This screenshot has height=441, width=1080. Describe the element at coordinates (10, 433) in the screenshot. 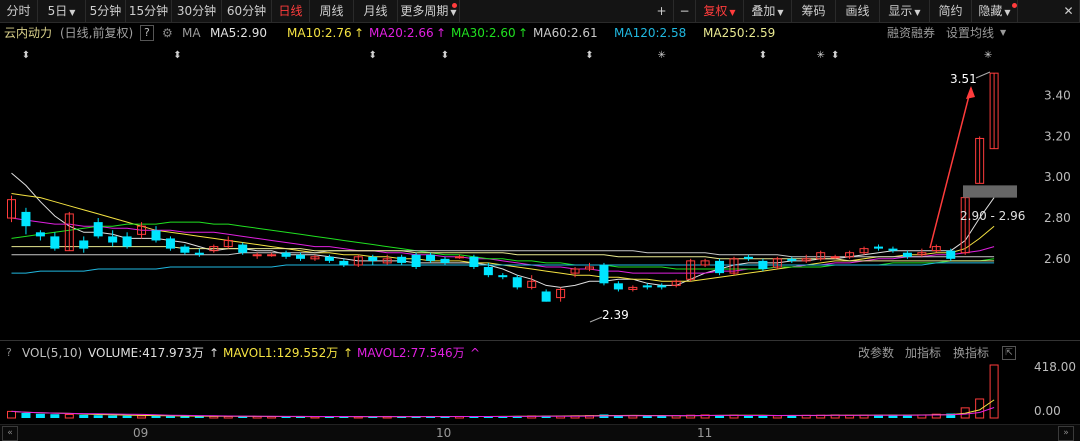

I see `scroll-left-icon: «` at that location.